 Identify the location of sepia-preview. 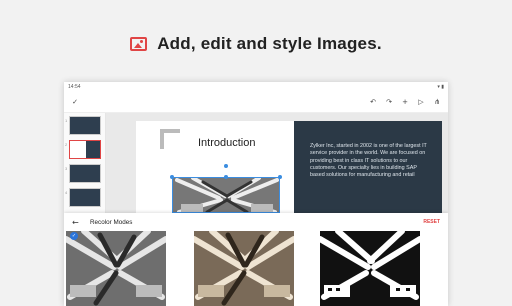
(244, 268).